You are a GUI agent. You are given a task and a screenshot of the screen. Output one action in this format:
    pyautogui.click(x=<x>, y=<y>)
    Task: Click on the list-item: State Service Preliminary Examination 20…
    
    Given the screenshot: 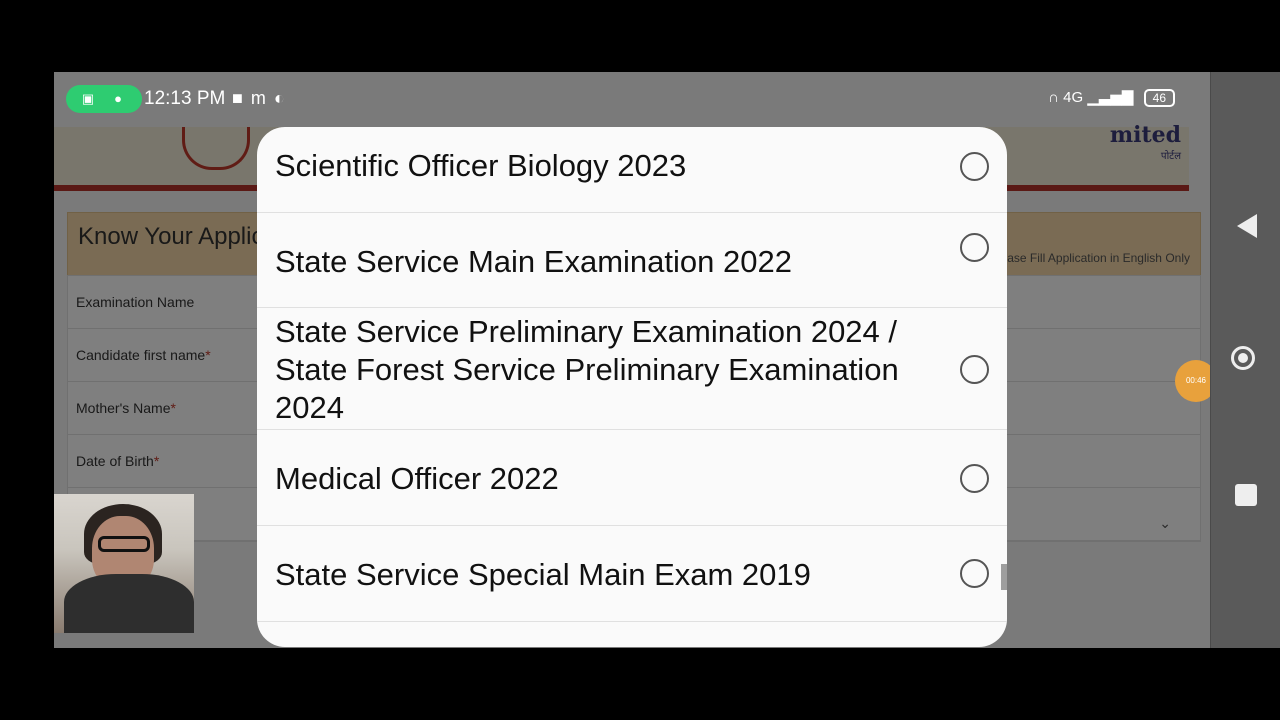 What is the action you would take?
    pyautogui.click(x=632, y=369)
    